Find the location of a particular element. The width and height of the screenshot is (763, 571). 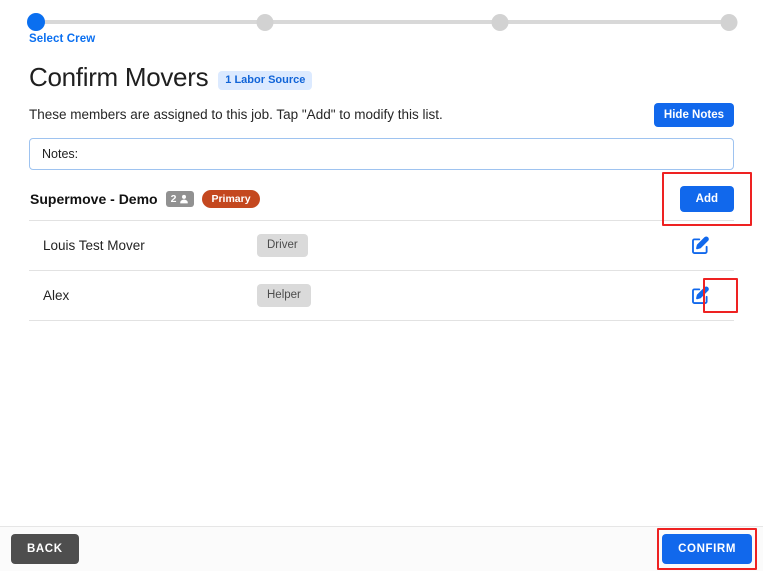

mover-role-badge: Driver is located at coordinates (282, 245).